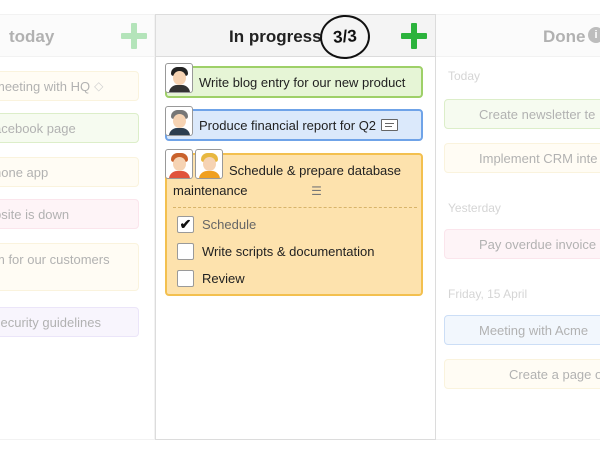 Image resolution: width=600 pixels, height=450 pixels. I want to click on done-card-label: Implement CRM inte, so click(538, 158).